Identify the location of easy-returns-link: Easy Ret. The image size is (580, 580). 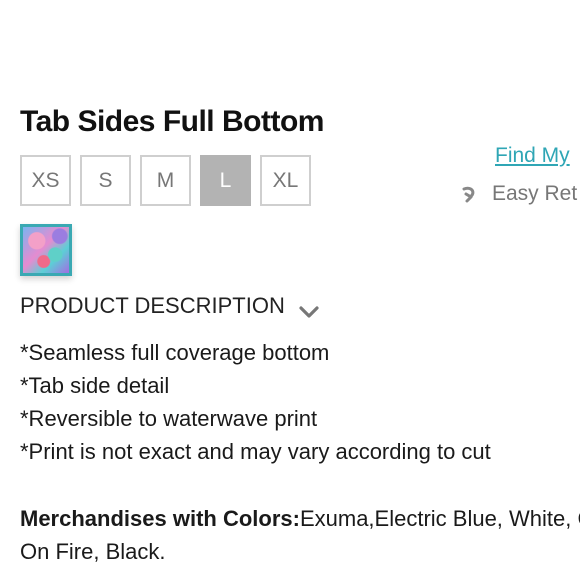
(517, 194).